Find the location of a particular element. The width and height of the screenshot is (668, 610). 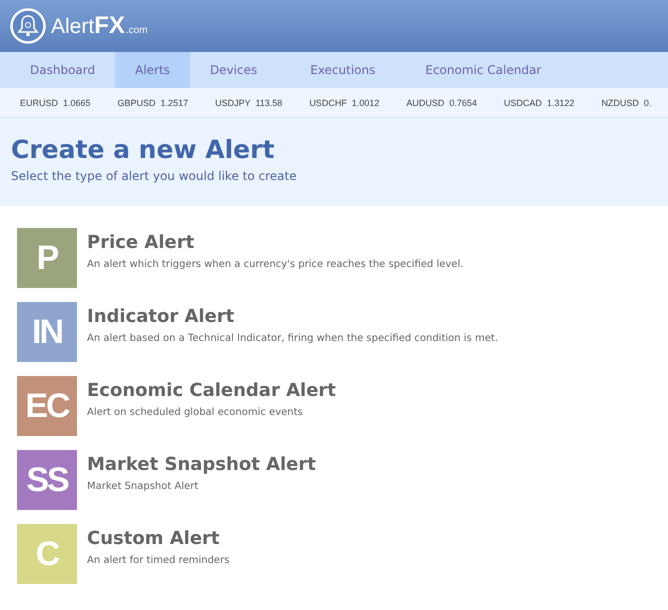

page-title: Create a new Alert is located at coordinates (143, 150).